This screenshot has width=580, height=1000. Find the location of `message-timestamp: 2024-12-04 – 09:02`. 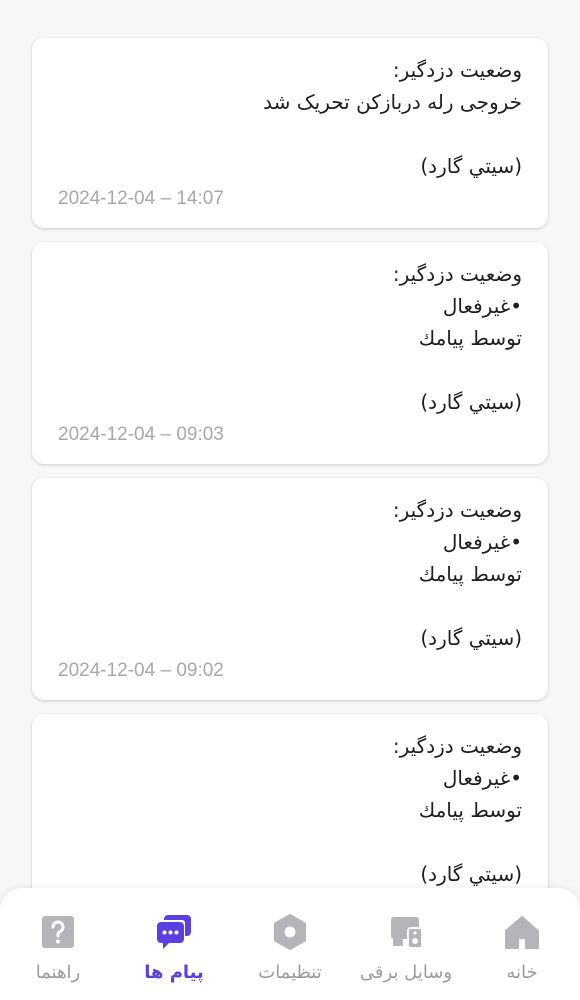

message-timestamp: 2024-12-04 – 09:02 is located at coordinates (141, 670).